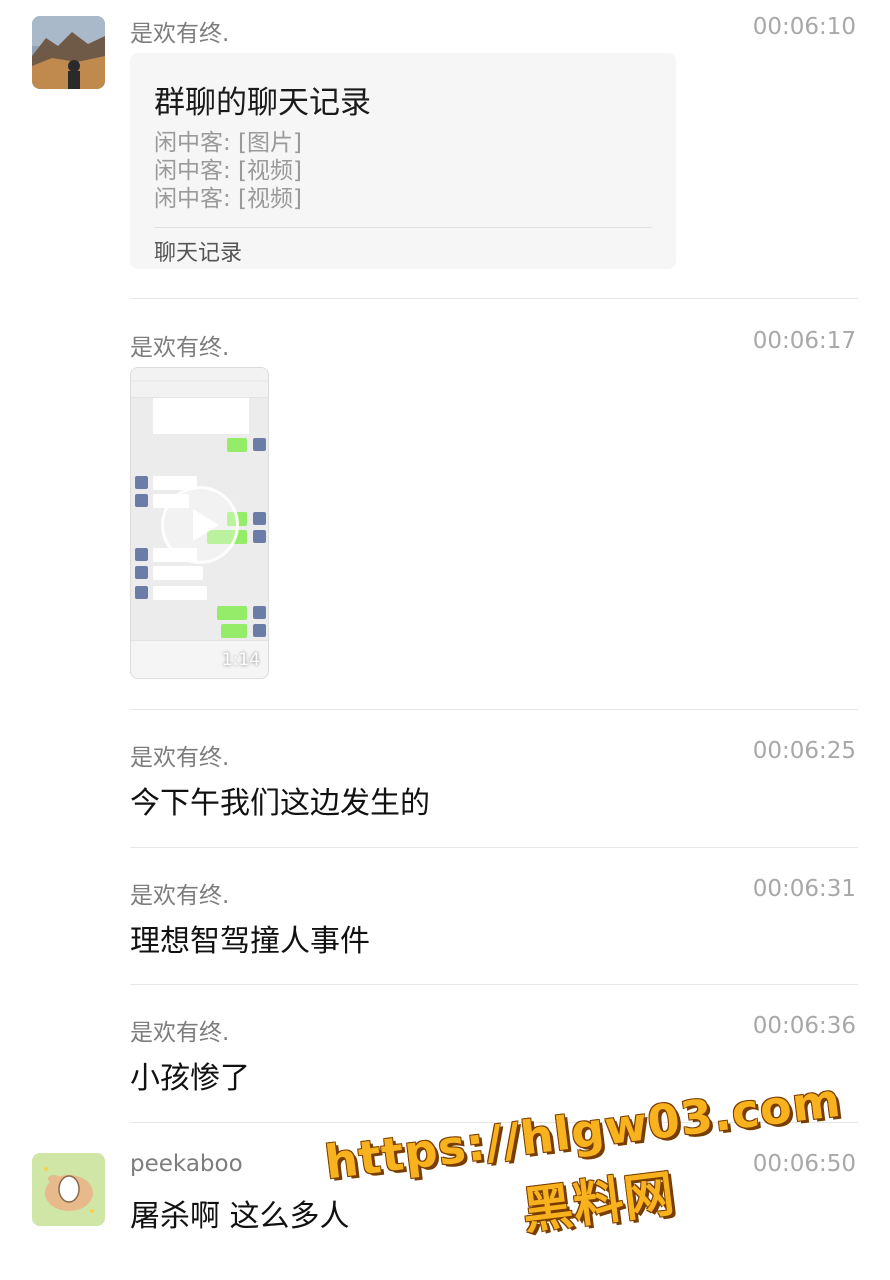 Image resolution: width=890 pixels, height=1280 pixels. What do you see at coordinates (494, 298) in the screenshot?
I see `message-divider` at bounding box center [494, 298].